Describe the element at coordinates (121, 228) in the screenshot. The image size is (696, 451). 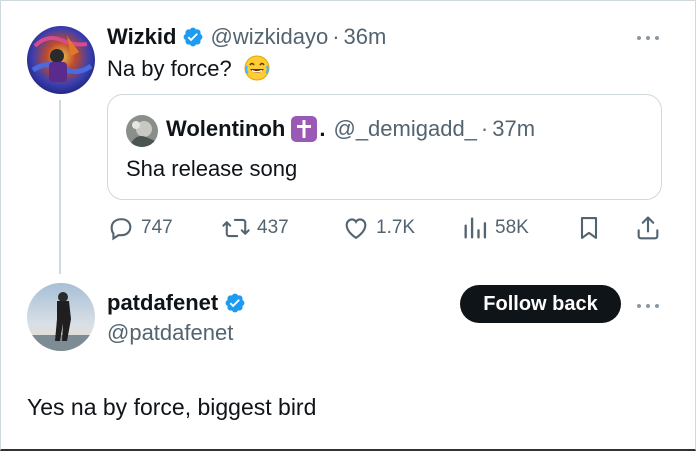
I see `reply-icon` at that location.